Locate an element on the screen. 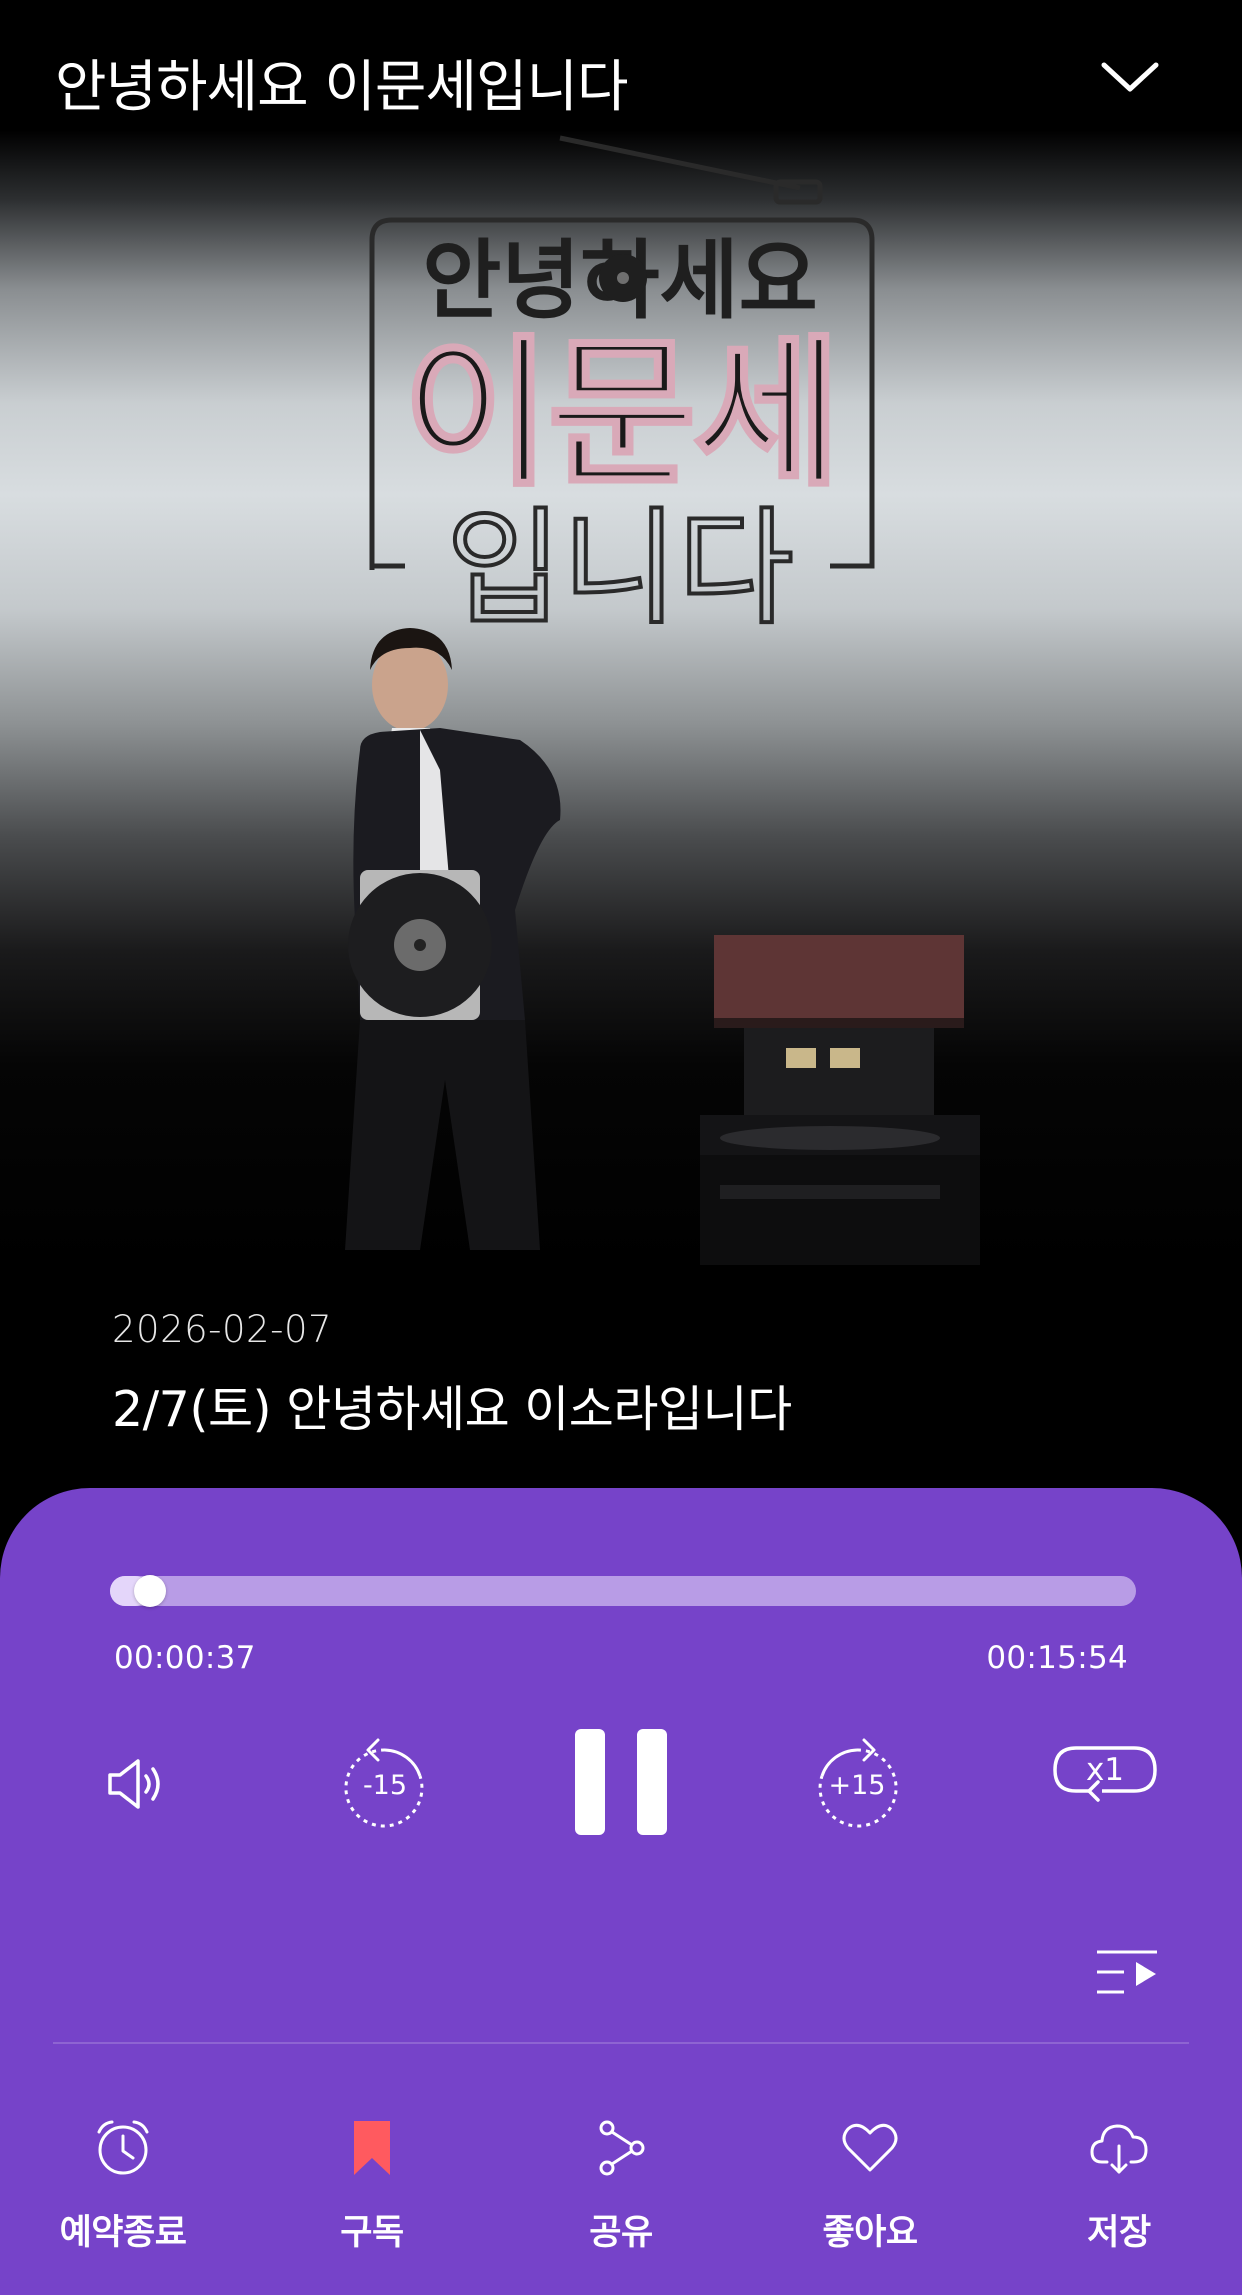 This screenshot has height=2295, width=1242. chevron-down-icon is located at coordinates (1130, 77).